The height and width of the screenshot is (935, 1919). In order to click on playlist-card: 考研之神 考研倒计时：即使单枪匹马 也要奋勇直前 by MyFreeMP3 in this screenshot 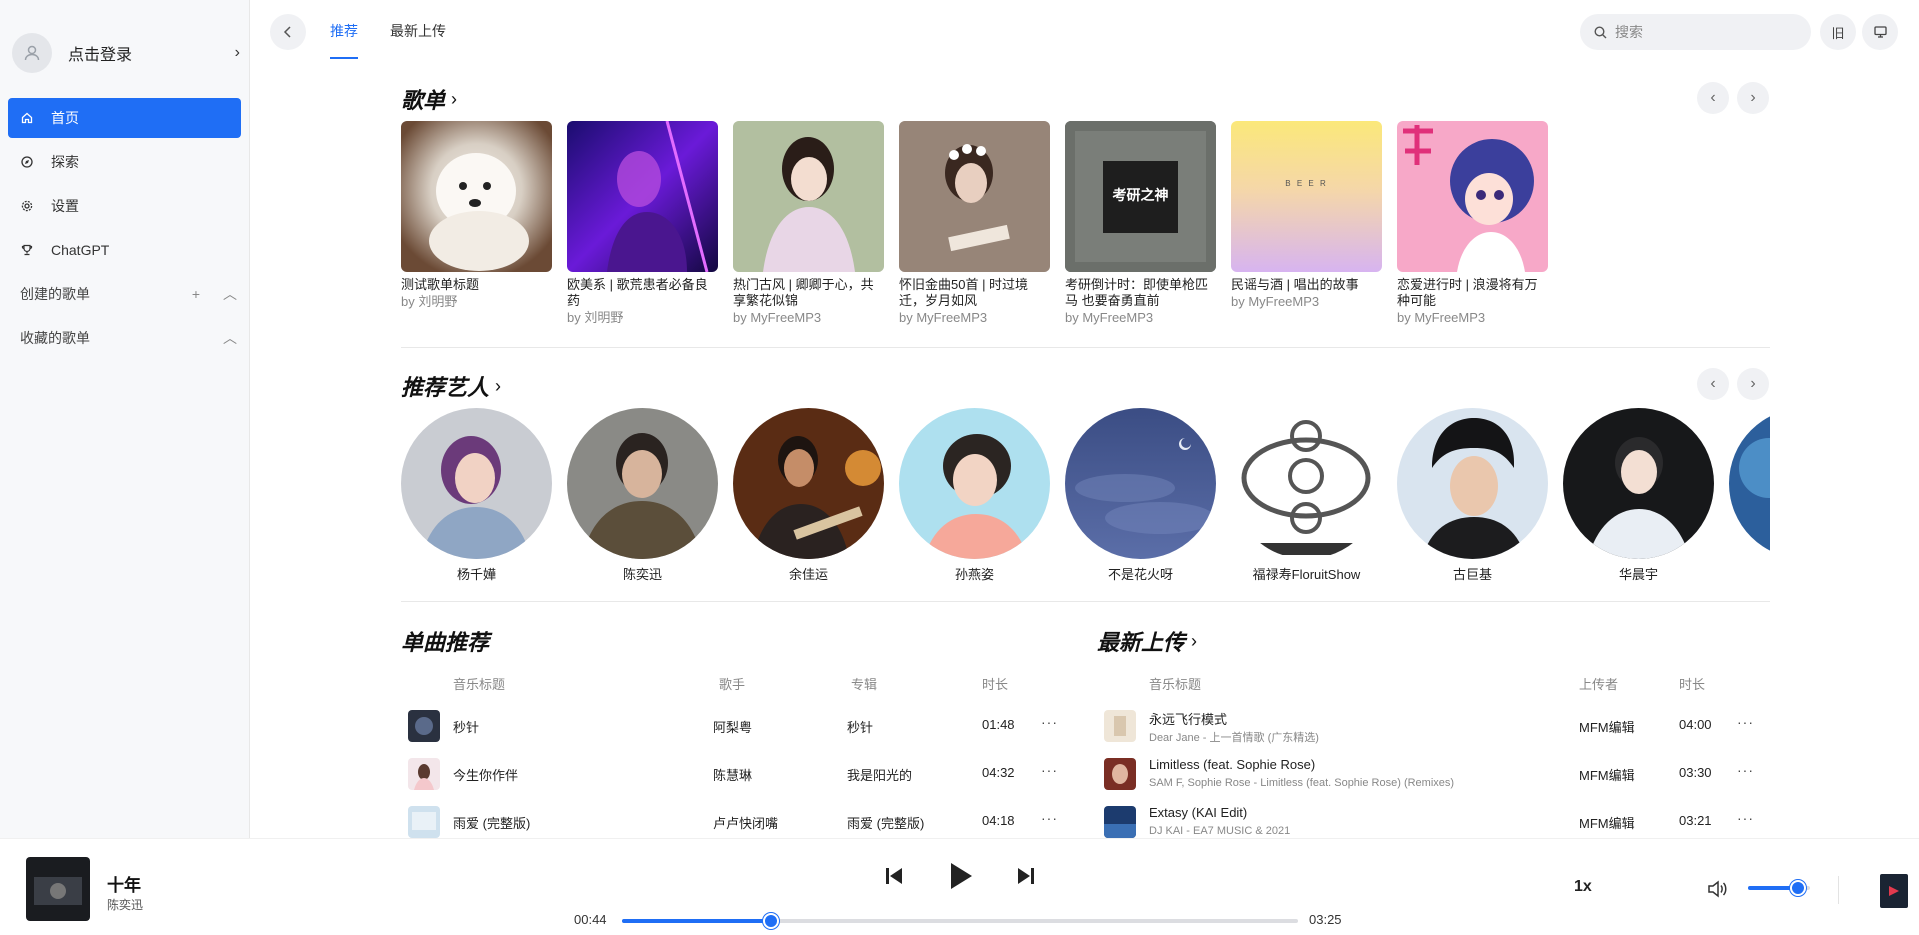, I will do `click(1140, 223)`.